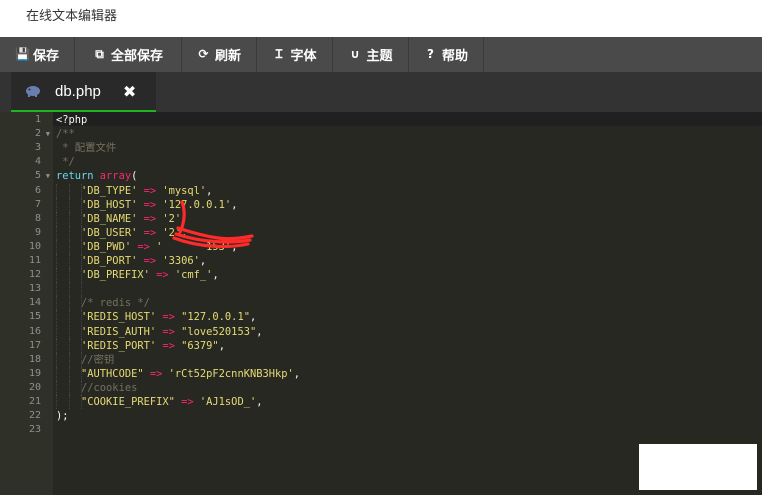 The height and width of the screenshot is (495, 762). What do you see at coordinates (37, 176) in the screenshot?
I see `line-number-text: 5` at bounding box center [37, 176].